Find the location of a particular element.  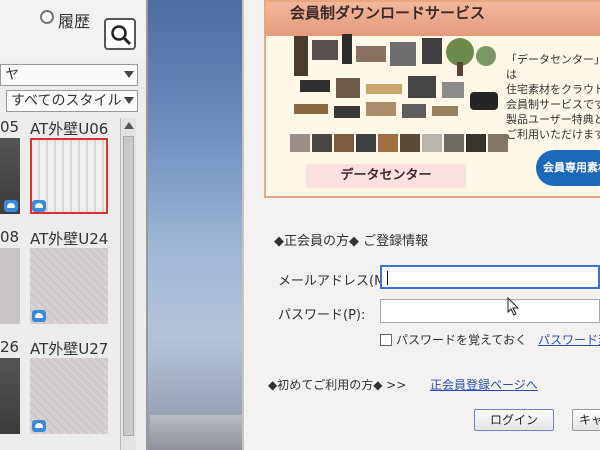

search-icon is located at coordinates (121, 35).